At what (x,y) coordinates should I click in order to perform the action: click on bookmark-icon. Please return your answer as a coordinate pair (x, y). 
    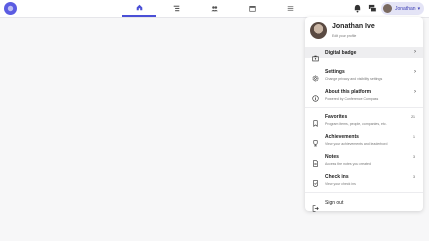
    Looking at the image, I should click on (315, 120).